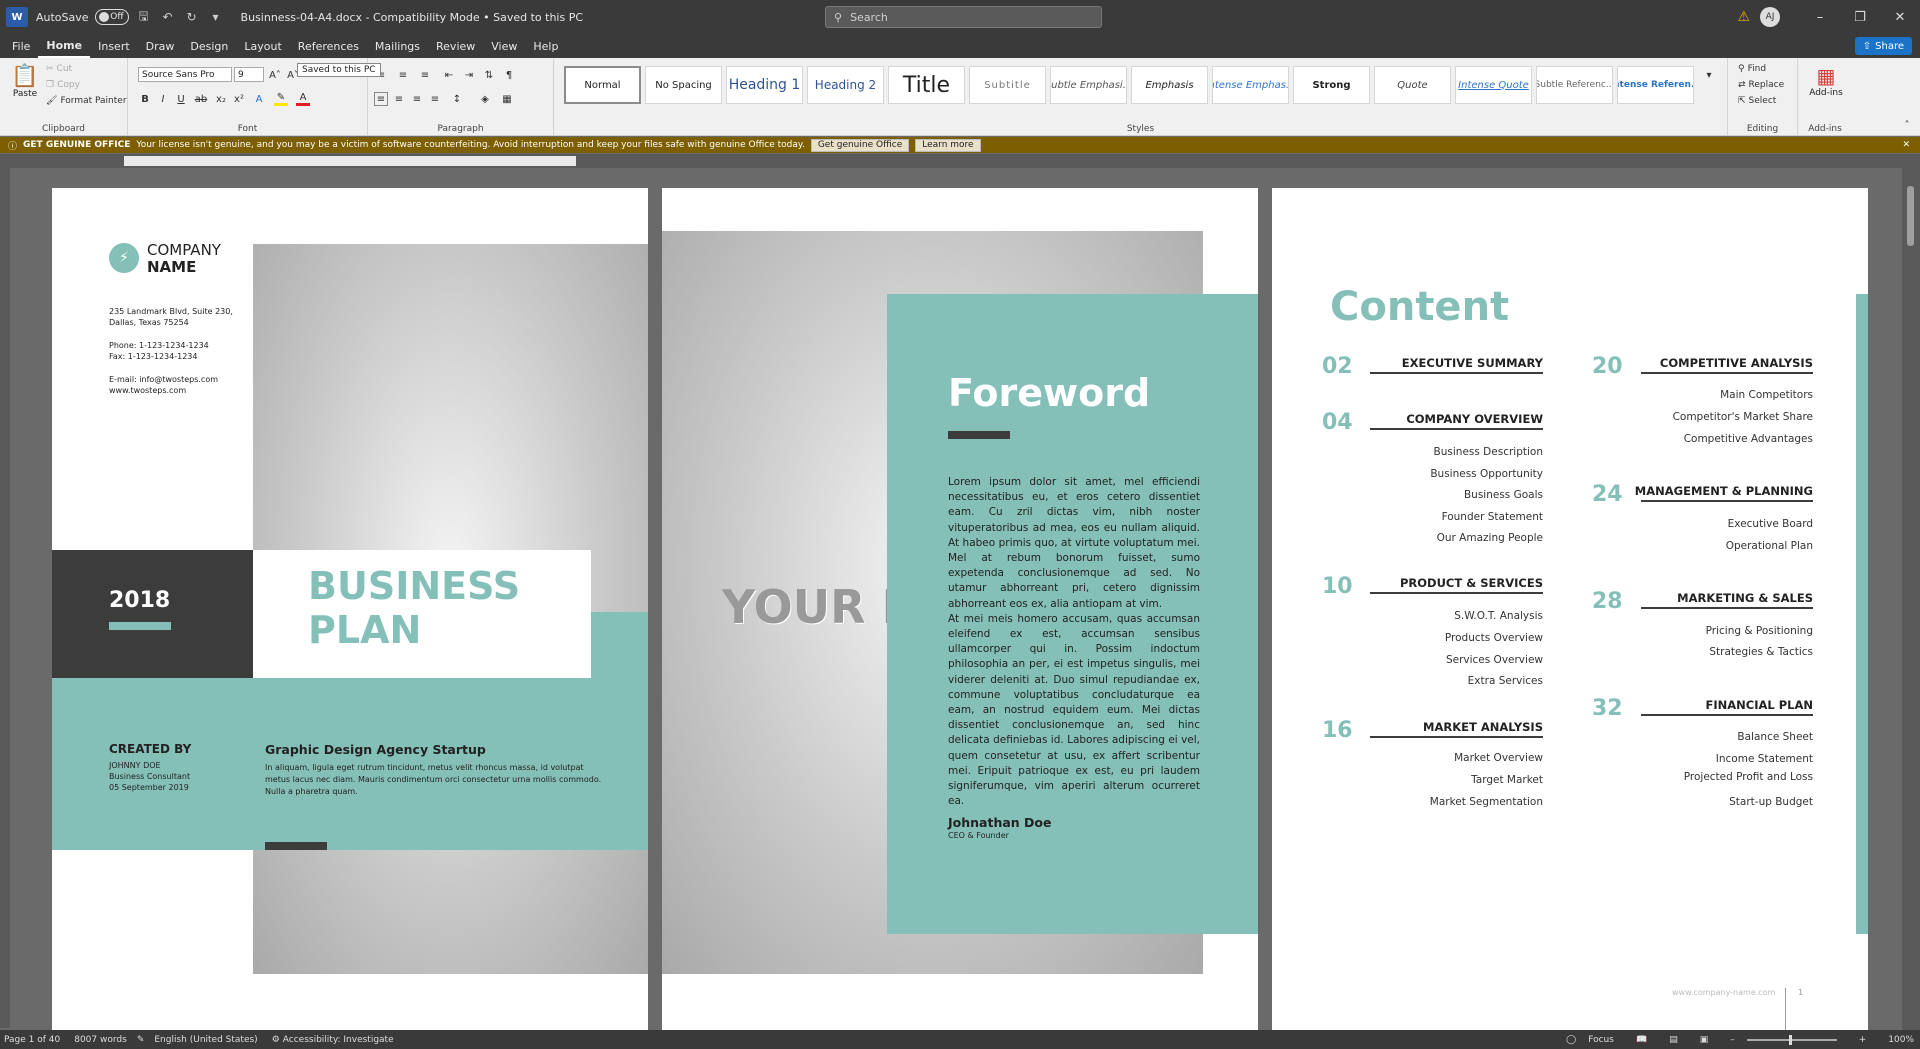 This screenshot has height=1049, width=1920. What do you see at coordinates (1673, 1040) in the screenshot?
I see `print-layout-icon: ▤` at bounding box center [1673, 1040].